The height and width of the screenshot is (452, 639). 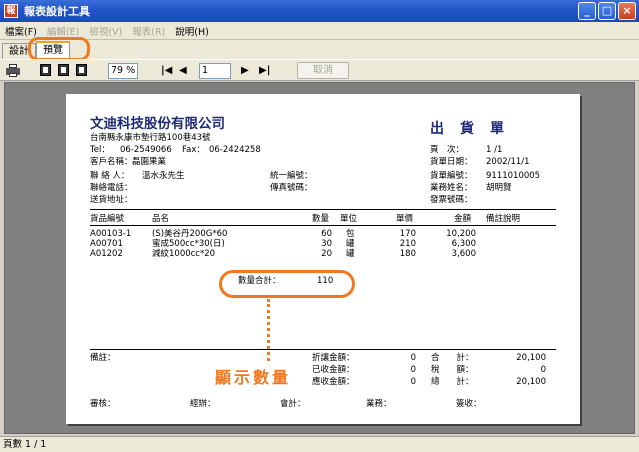 I want to click on tab-bar: 設計 預覽, so click(x=319, y=49).